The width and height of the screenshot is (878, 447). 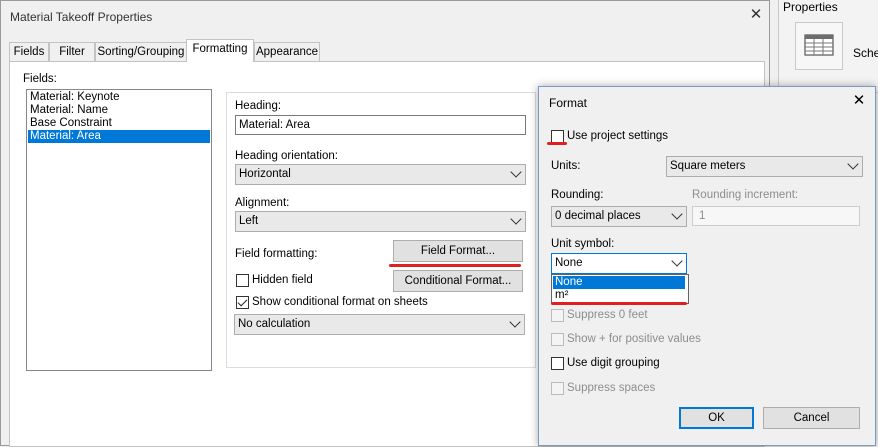 I want to click on alignment-value: Left, so click(x=249, y=221).